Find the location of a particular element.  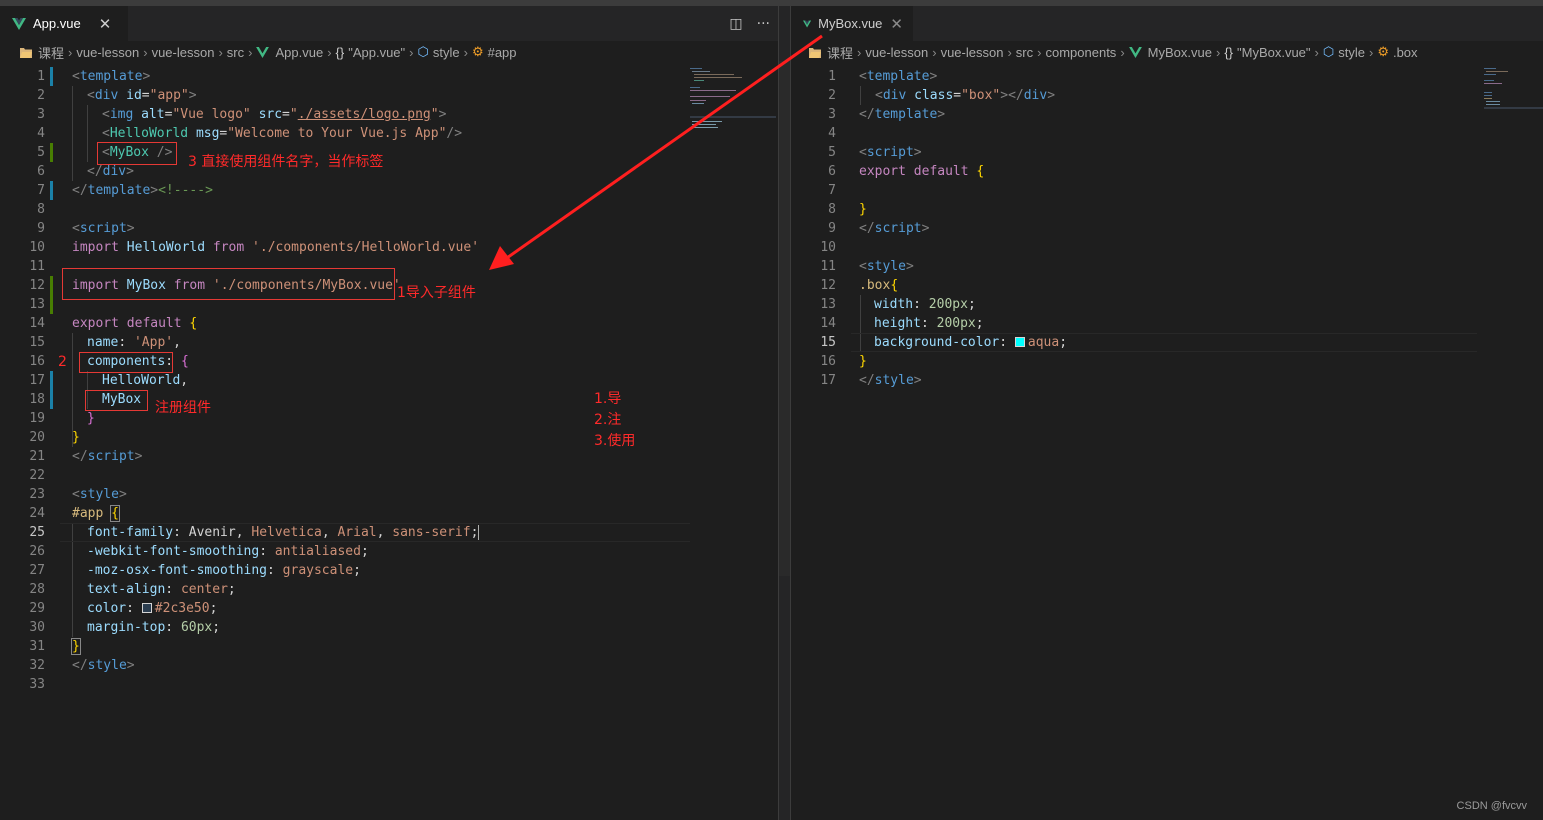

more-actions-icon: ··· is located at coordinates (763, 24).